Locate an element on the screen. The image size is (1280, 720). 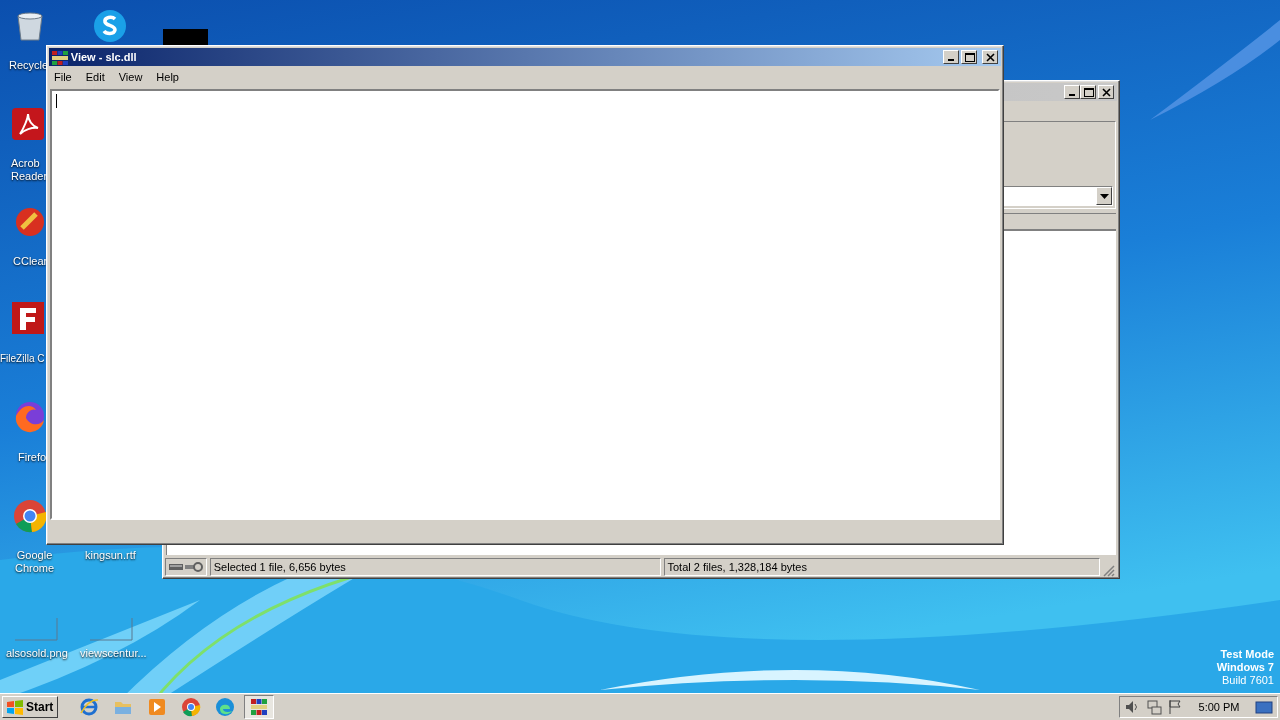
menu-item: Edit is located at coordinates (95, 77).